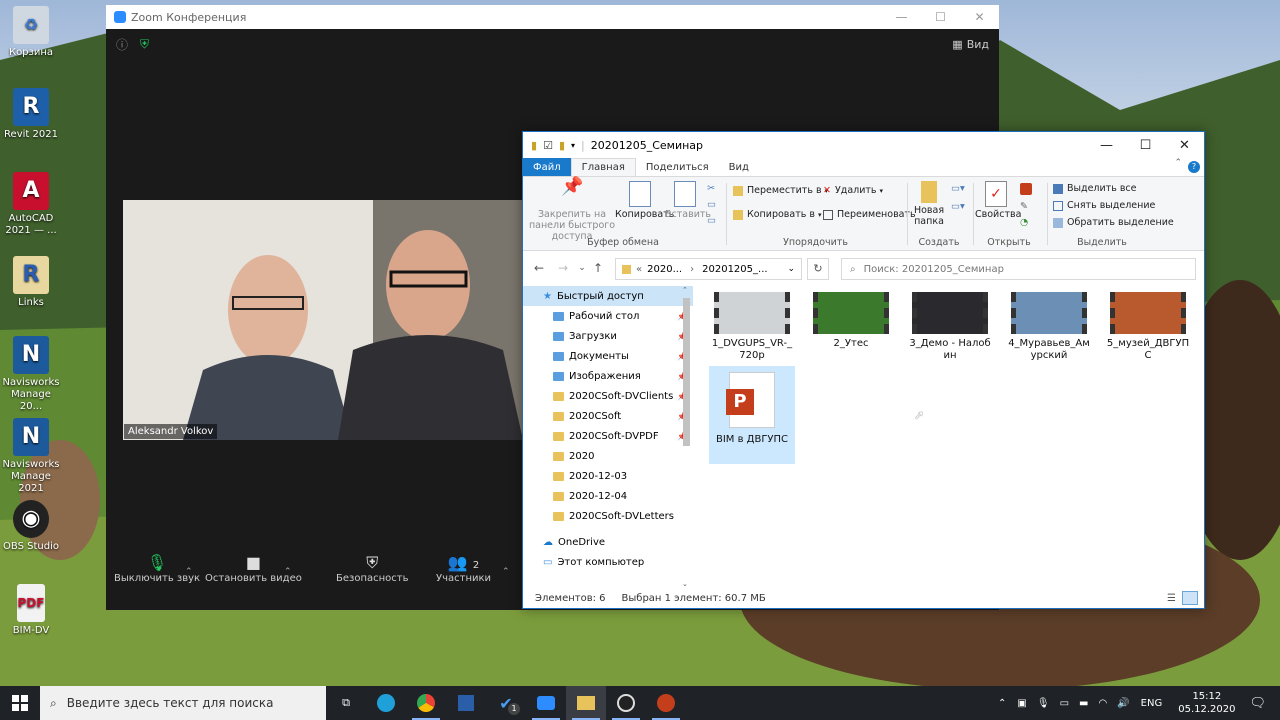  I want to click on explorer-button, so click(586, 703).